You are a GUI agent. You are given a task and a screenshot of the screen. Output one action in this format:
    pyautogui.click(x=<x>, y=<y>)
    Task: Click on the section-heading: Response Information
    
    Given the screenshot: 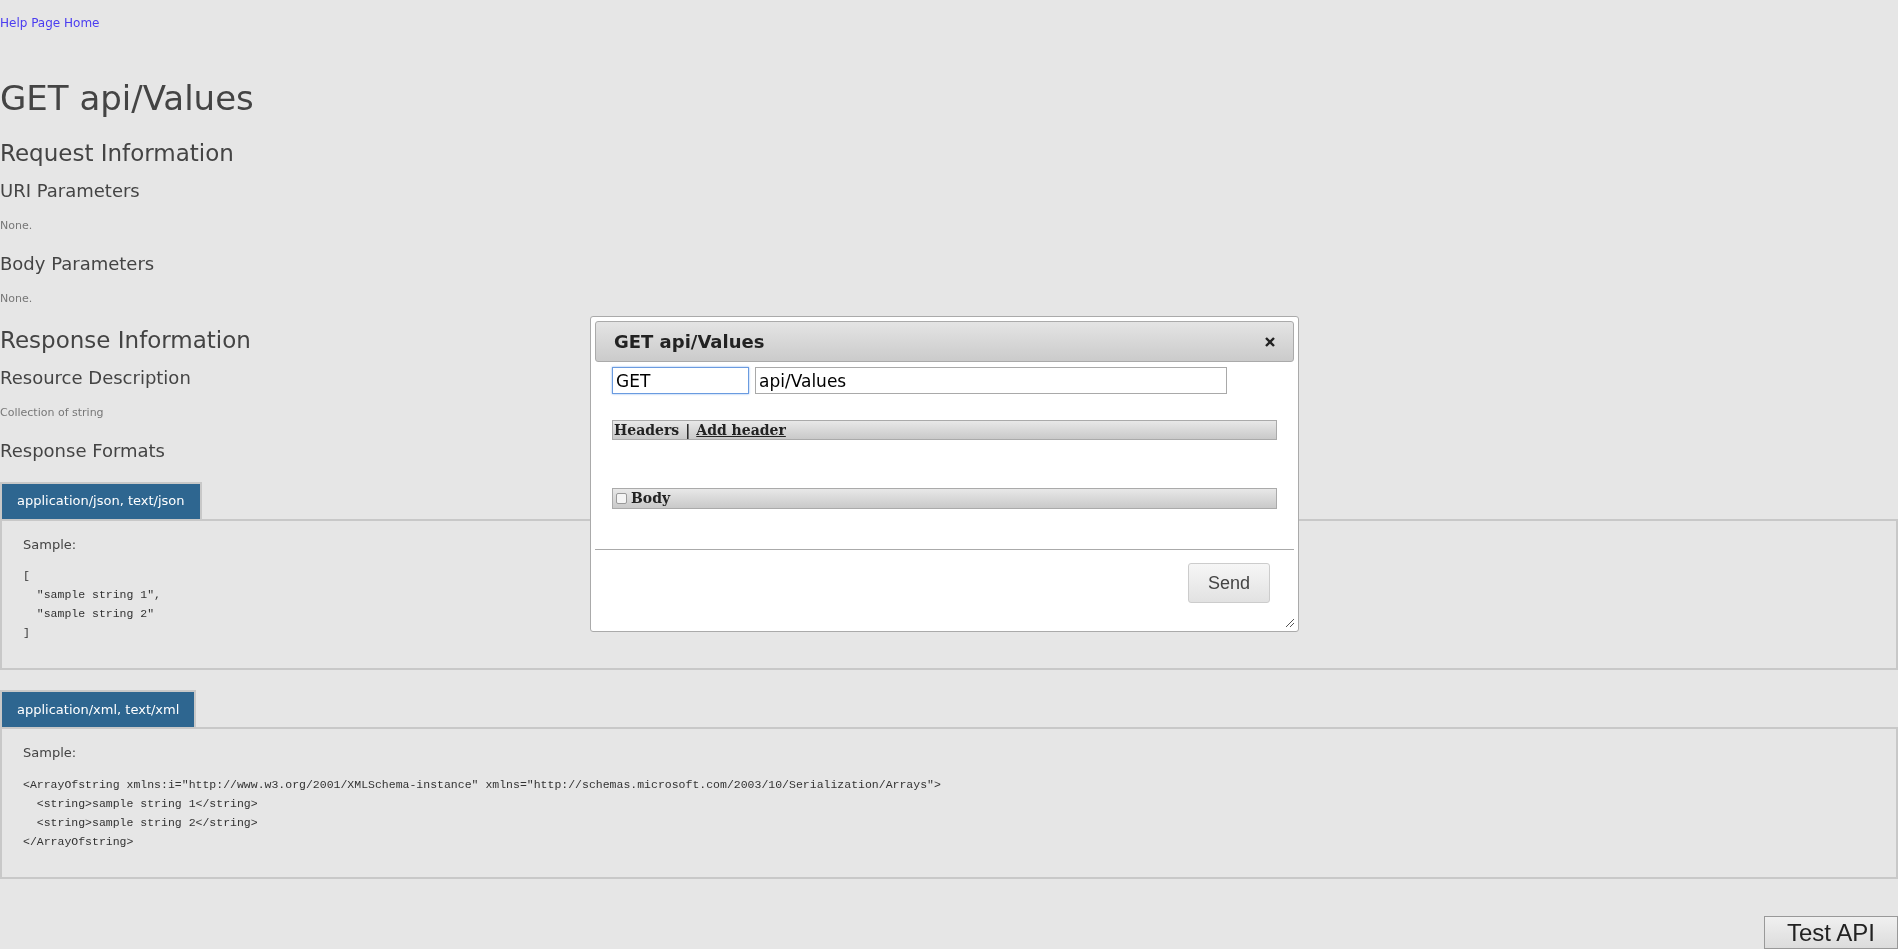 What is the action you would take?
    pyautogui.click(x=125, y=340)
    